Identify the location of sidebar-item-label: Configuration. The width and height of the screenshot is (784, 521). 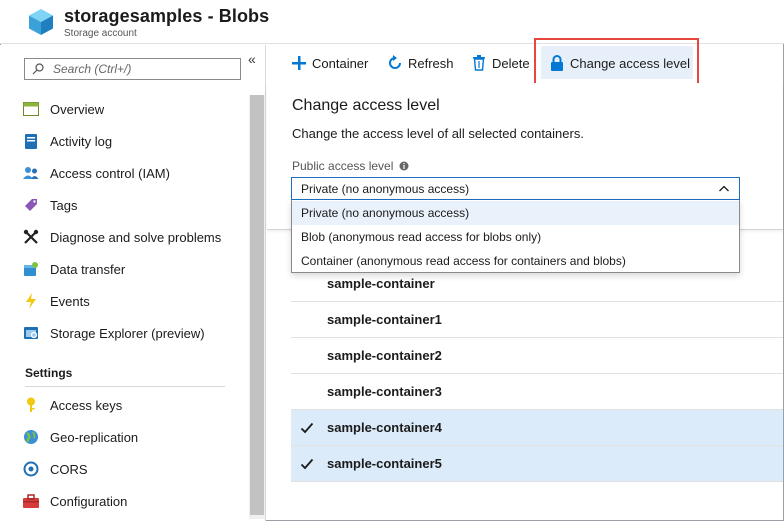
(89, 501).